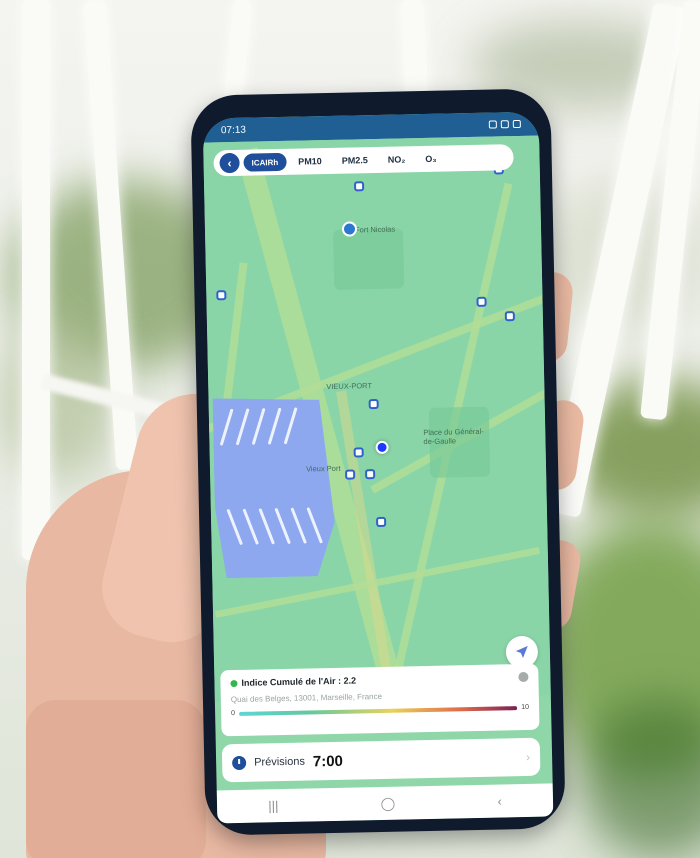 Image resolution: width=700 pixels, height=858 pixels. I want to click on home-button: ◯, so click(387, 803).